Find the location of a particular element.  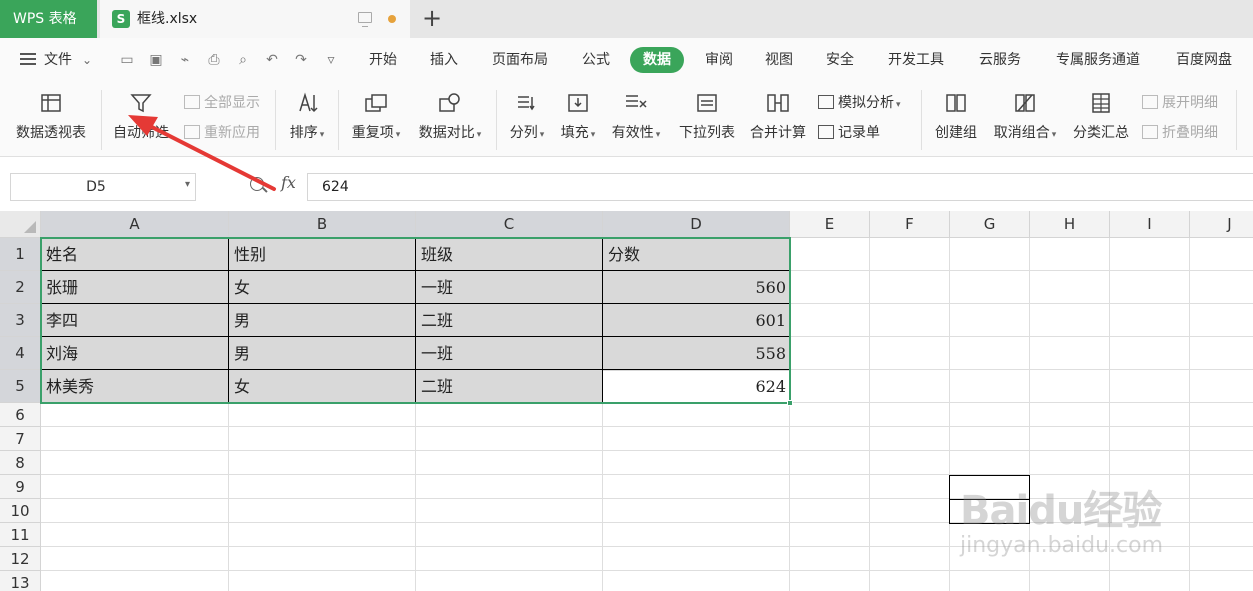

chevron-down-icon: ▾ is located at coordinates (187, 184).